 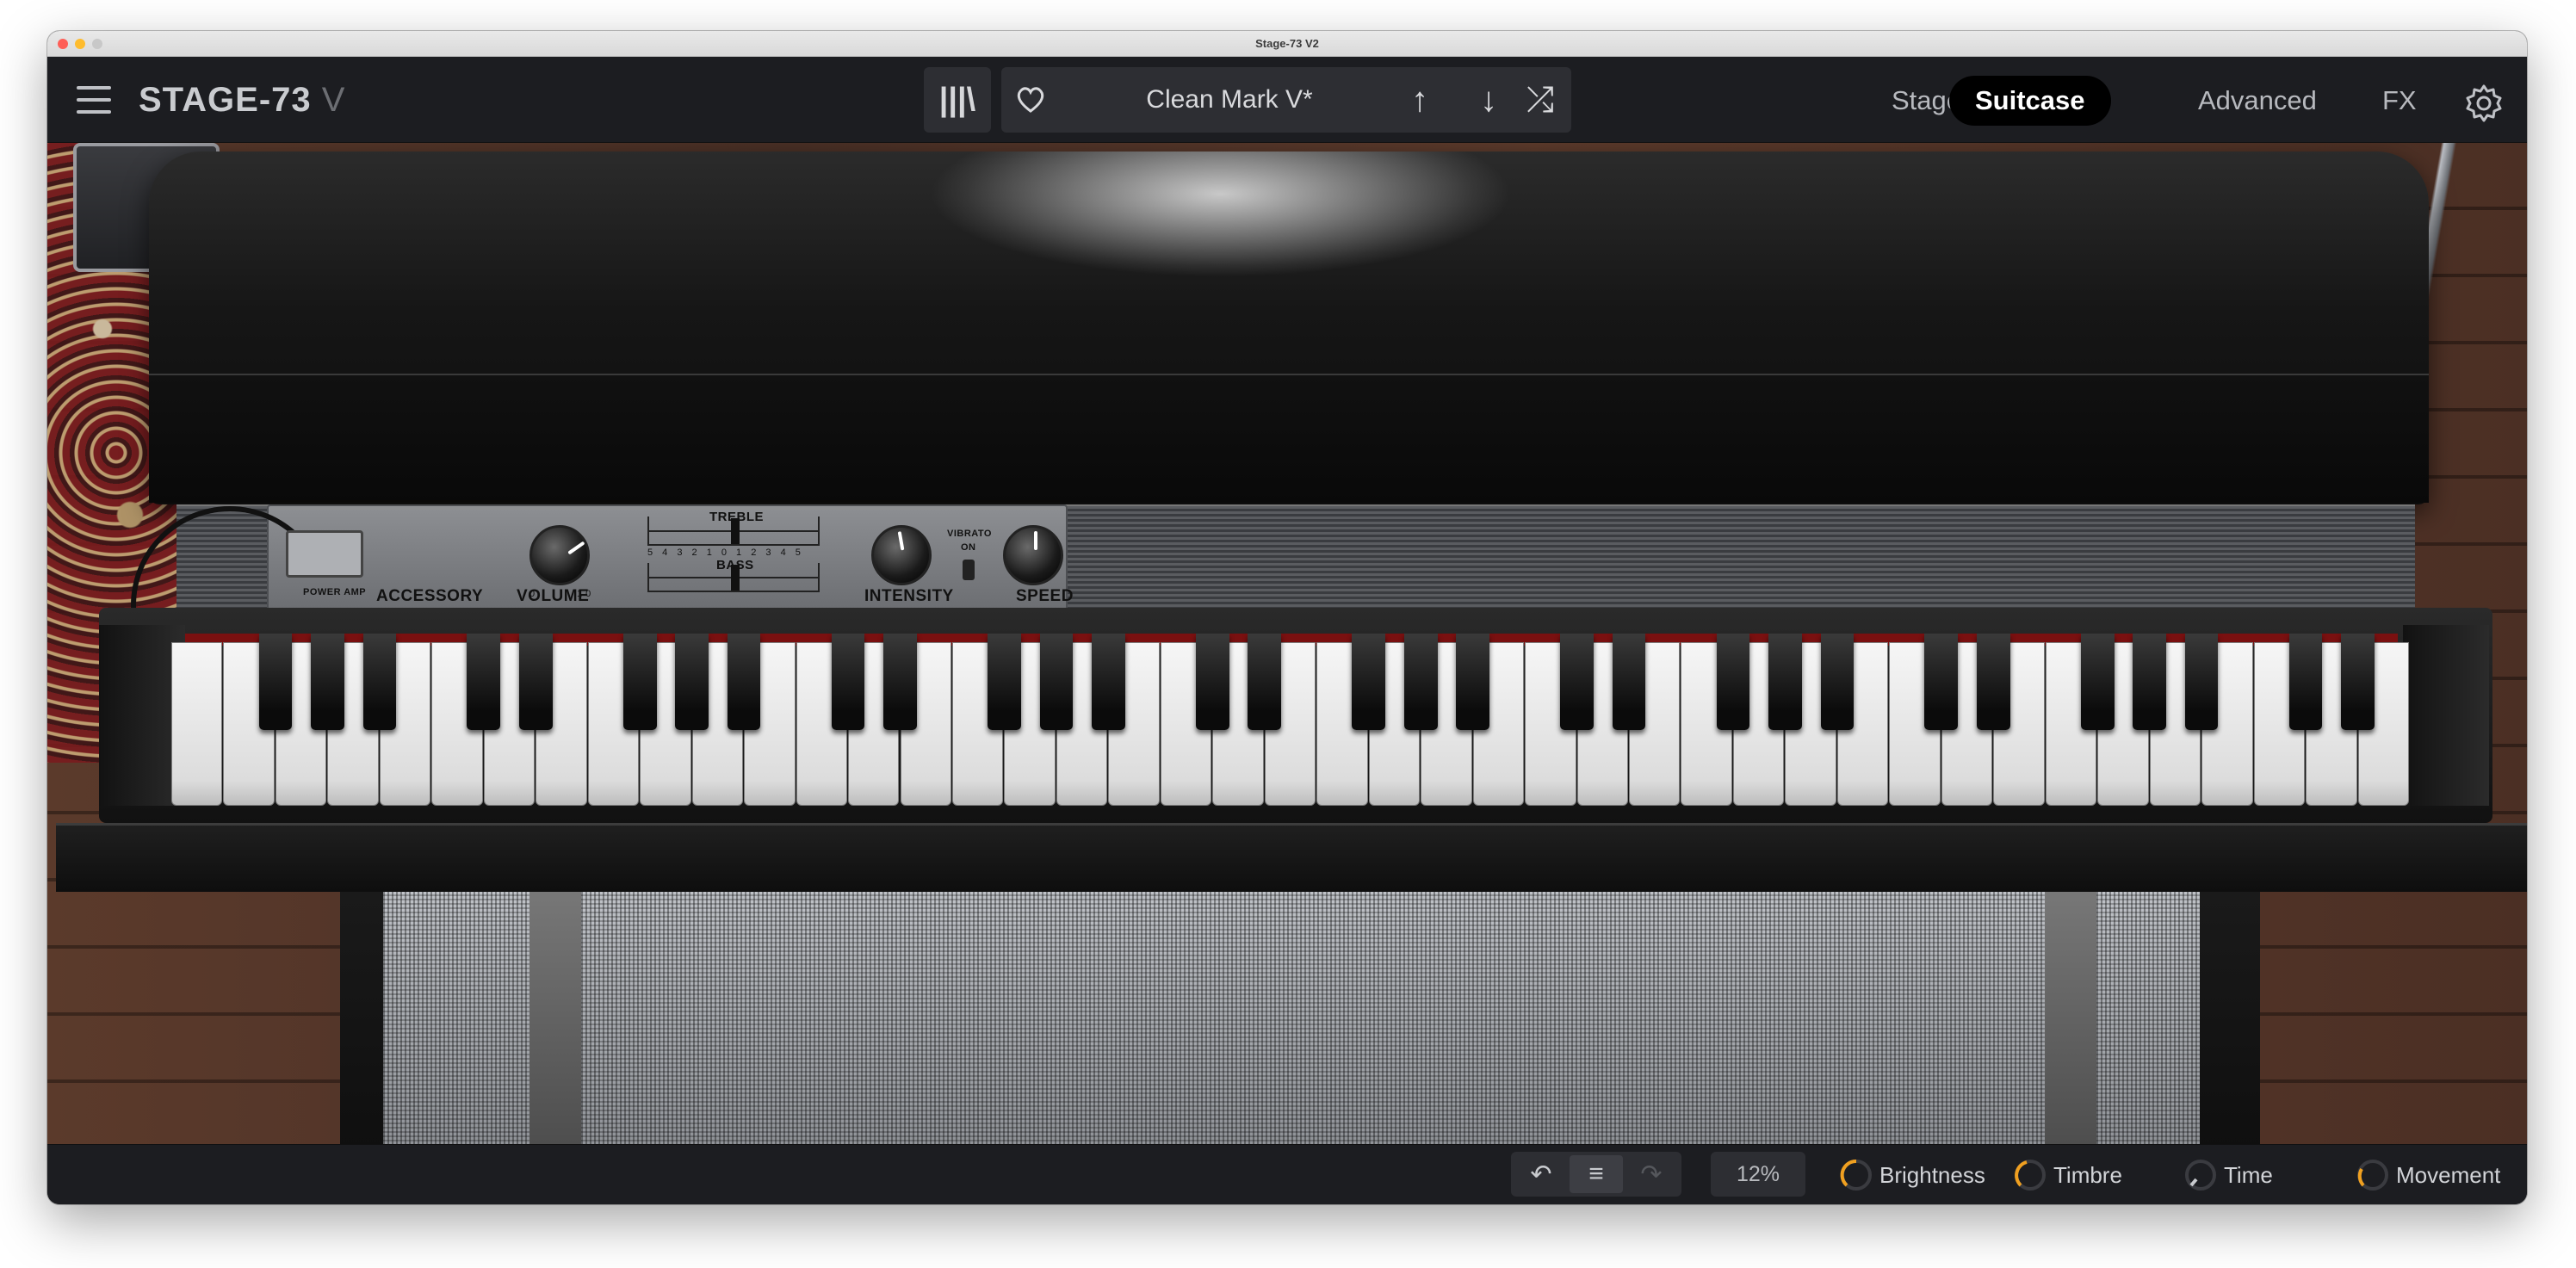 I want to click on grille-strip-right, so click(x=2070, y=1018).